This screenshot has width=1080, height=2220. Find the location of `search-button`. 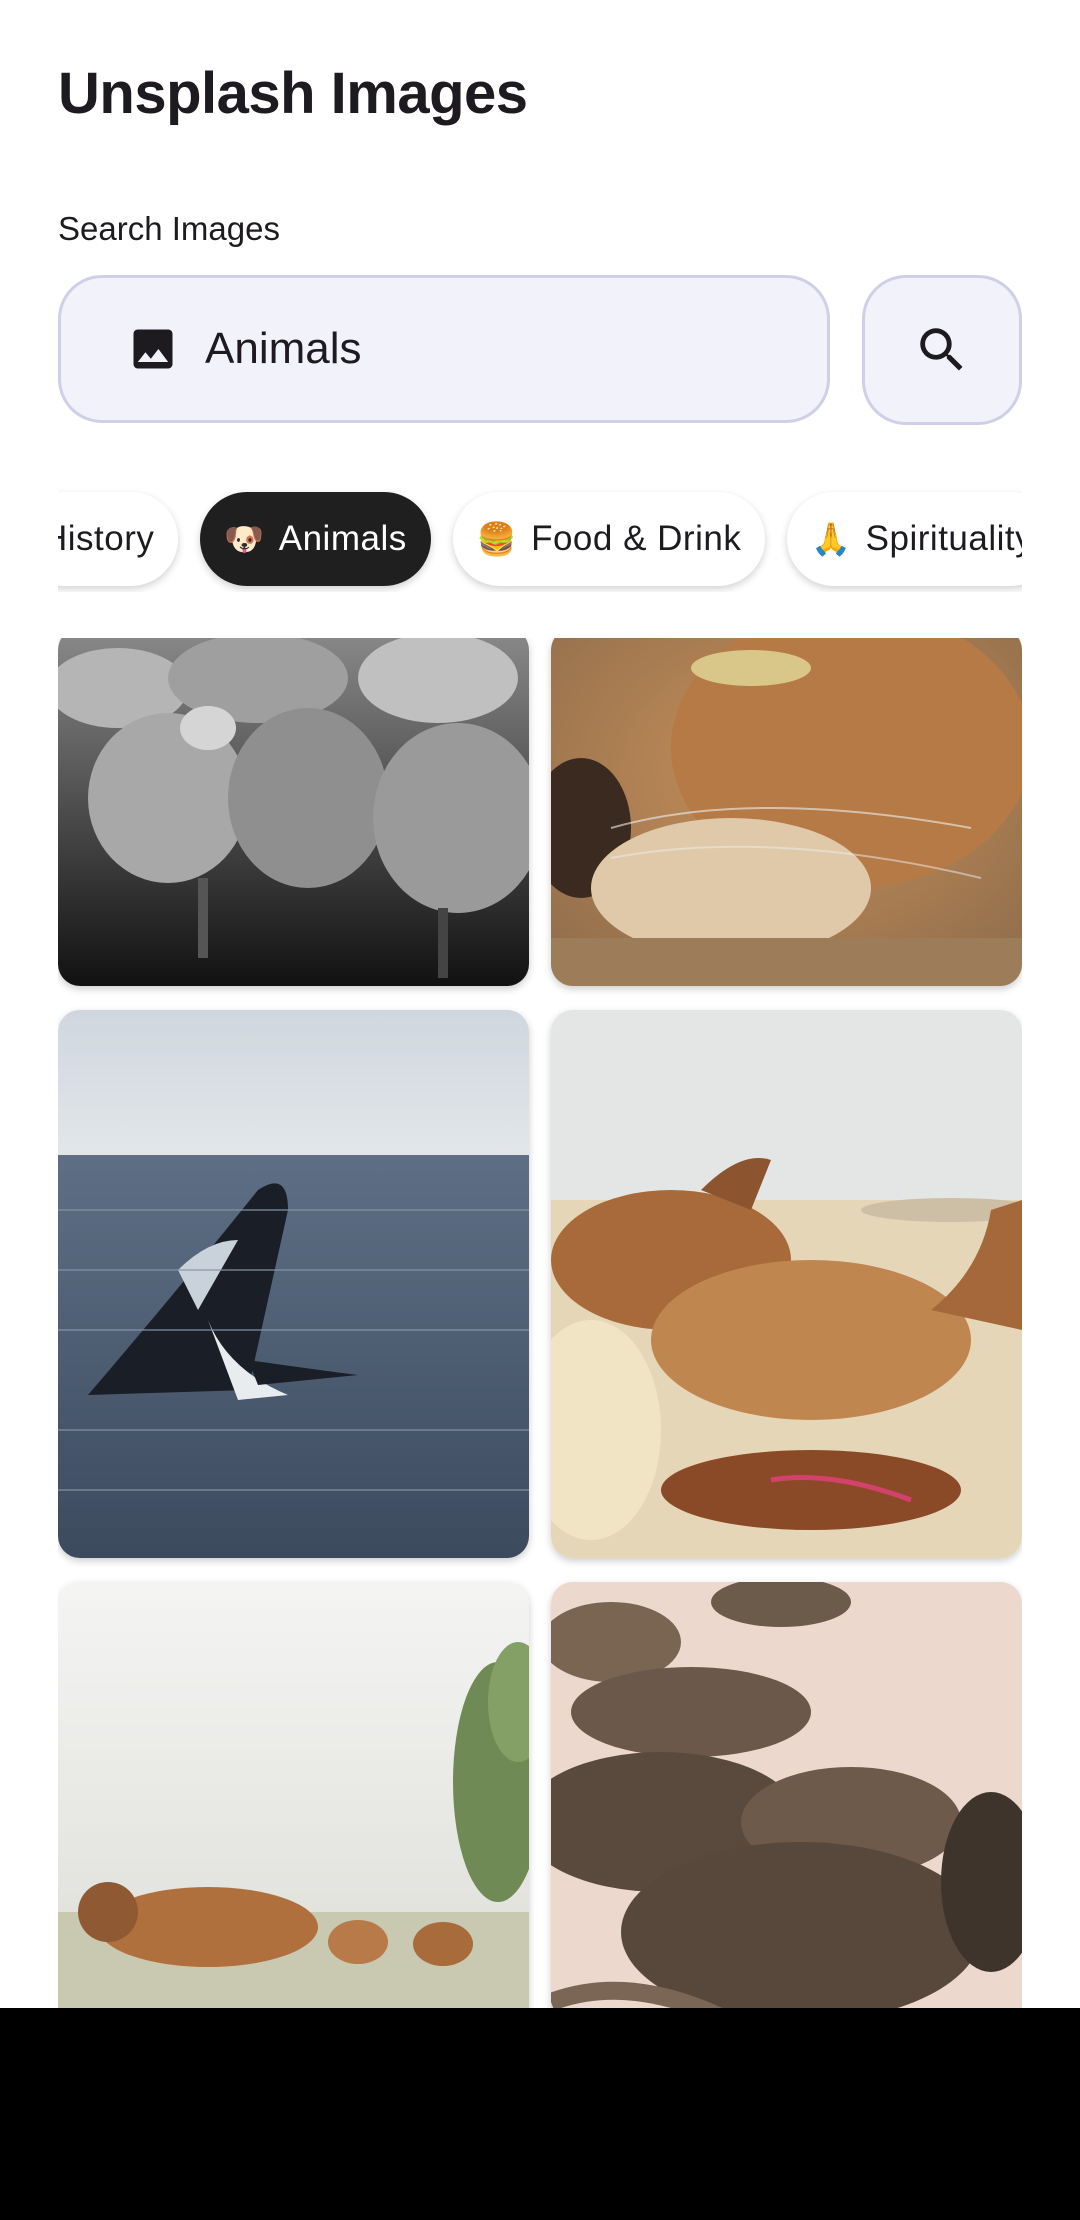

search-button is located at coordinates (942, 350).